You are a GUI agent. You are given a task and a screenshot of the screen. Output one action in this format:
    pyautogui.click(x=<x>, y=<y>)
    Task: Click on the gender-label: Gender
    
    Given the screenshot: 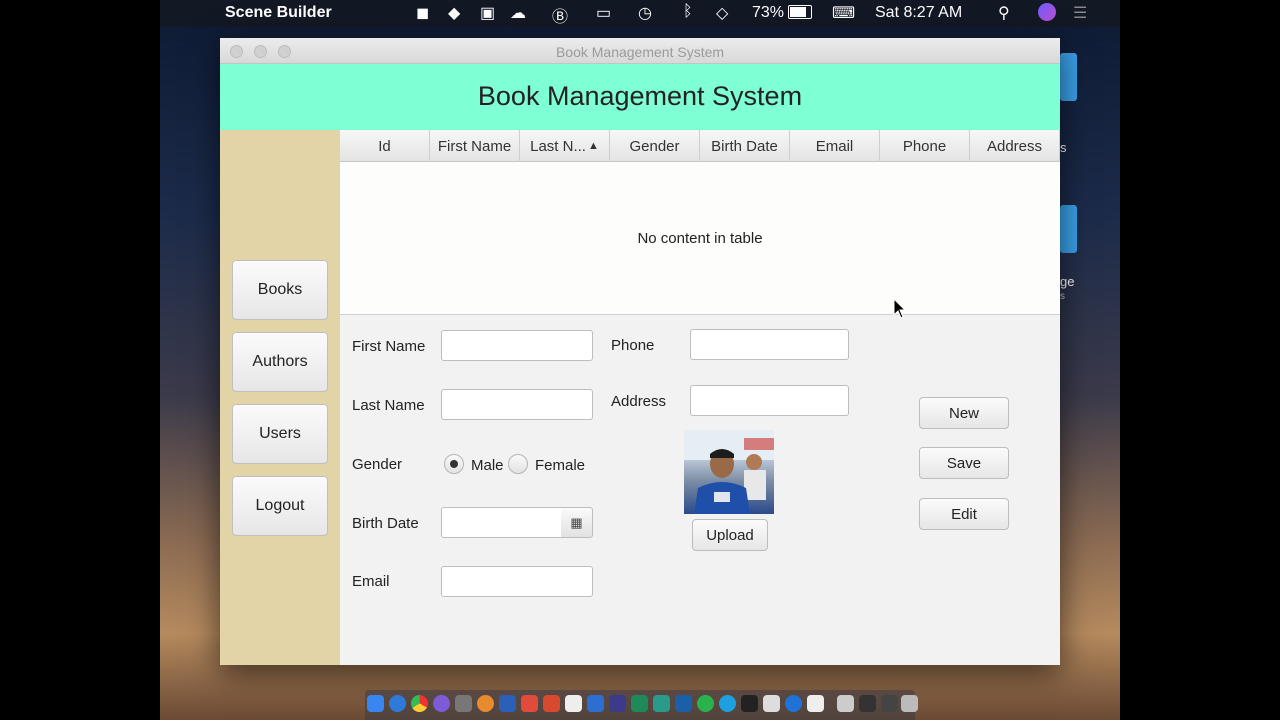 What is the action you would take?
    pyautogui.click(x=377, y=464)
    